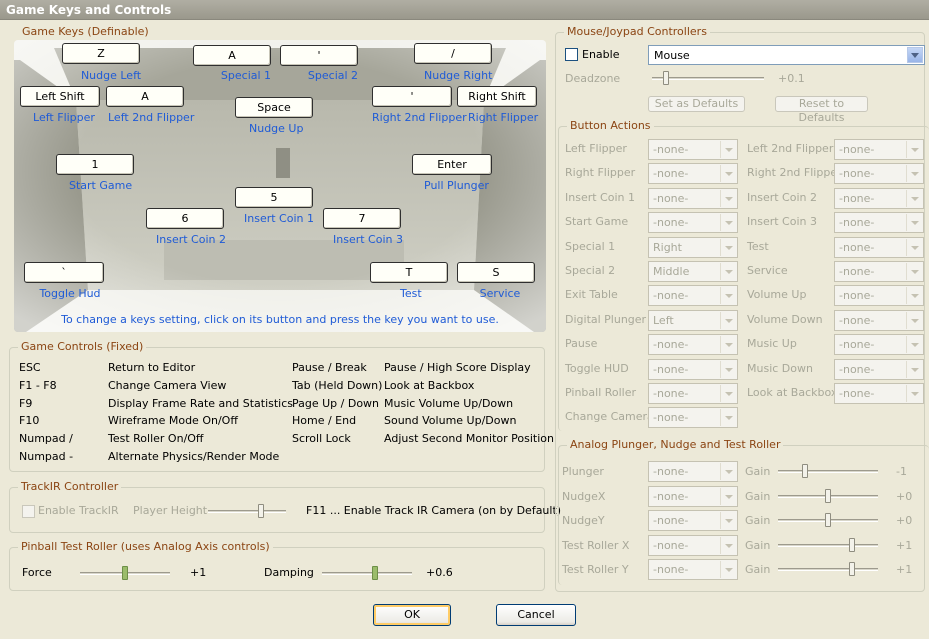 Image resolution: width=929 pixels, height=639 pixels. I want to click on force-thumb, so click(125, 573).